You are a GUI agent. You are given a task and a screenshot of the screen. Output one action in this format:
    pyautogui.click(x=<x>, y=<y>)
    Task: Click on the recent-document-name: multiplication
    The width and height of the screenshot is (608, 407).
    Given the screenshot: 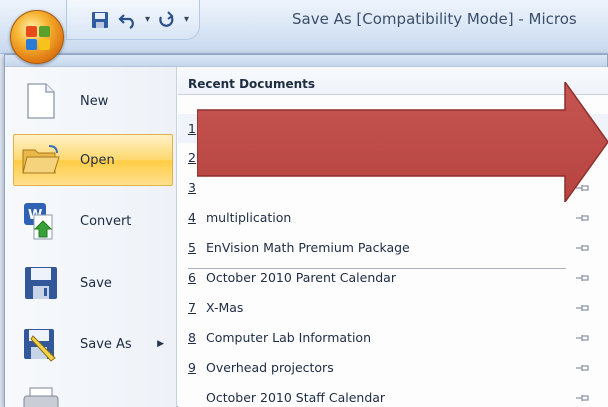 What is the action you would take?
    pyautogui.click(x=249, y=217)
    